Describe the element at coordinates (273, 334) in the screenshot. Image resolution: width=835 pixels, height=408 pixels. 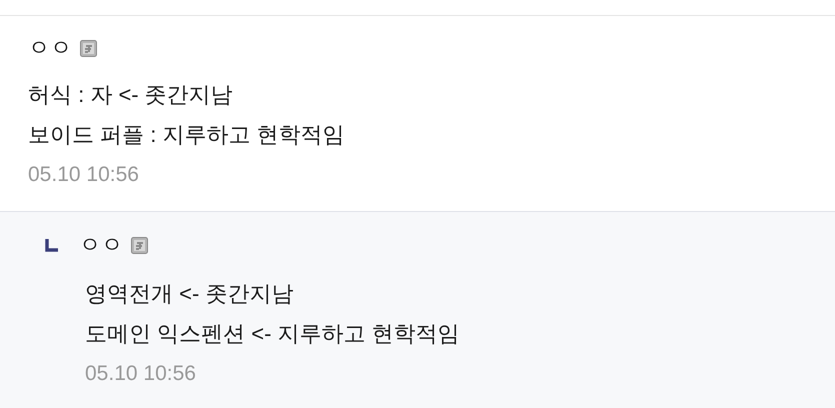
I see `comment-text: 도메인 익스펜션 <- 지루하고 현학적임` at that location.